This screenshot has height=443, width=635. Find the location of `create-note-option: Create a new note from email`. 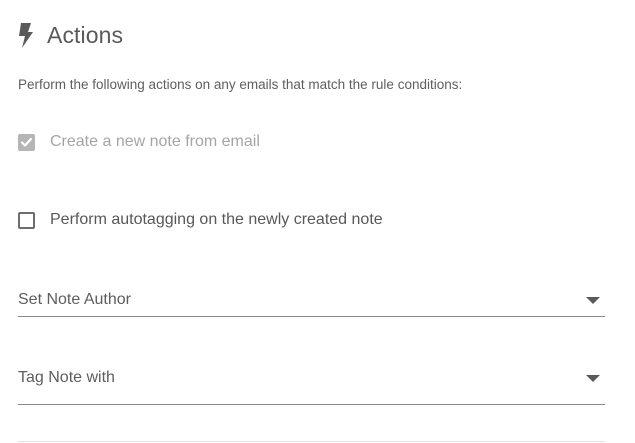

create-note-option: Create a new note from email is located at coordinates (139, 142).